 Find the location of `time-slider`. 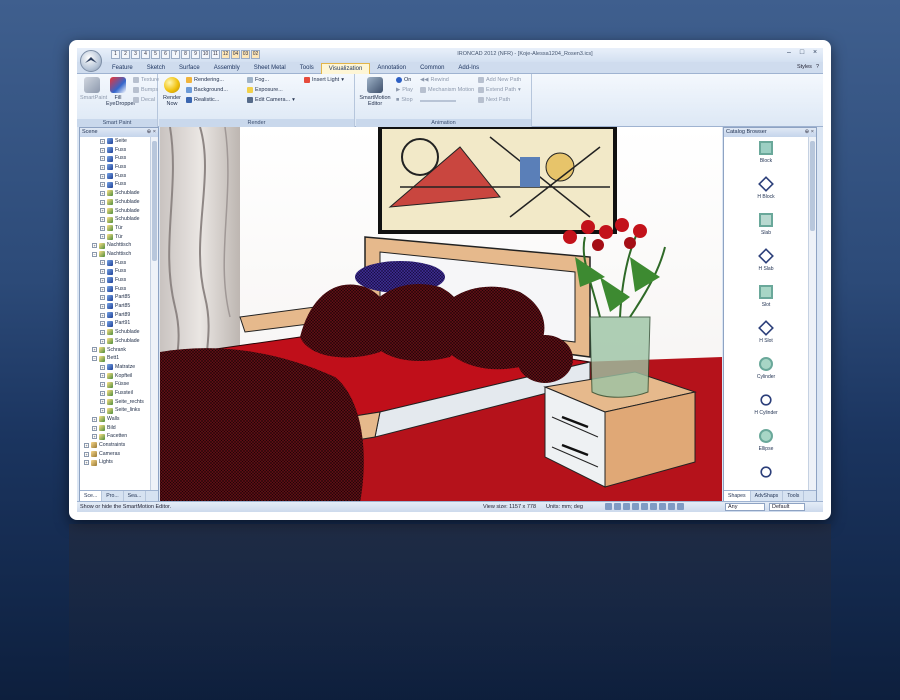

time-slider is located at coordinates (438, 101).